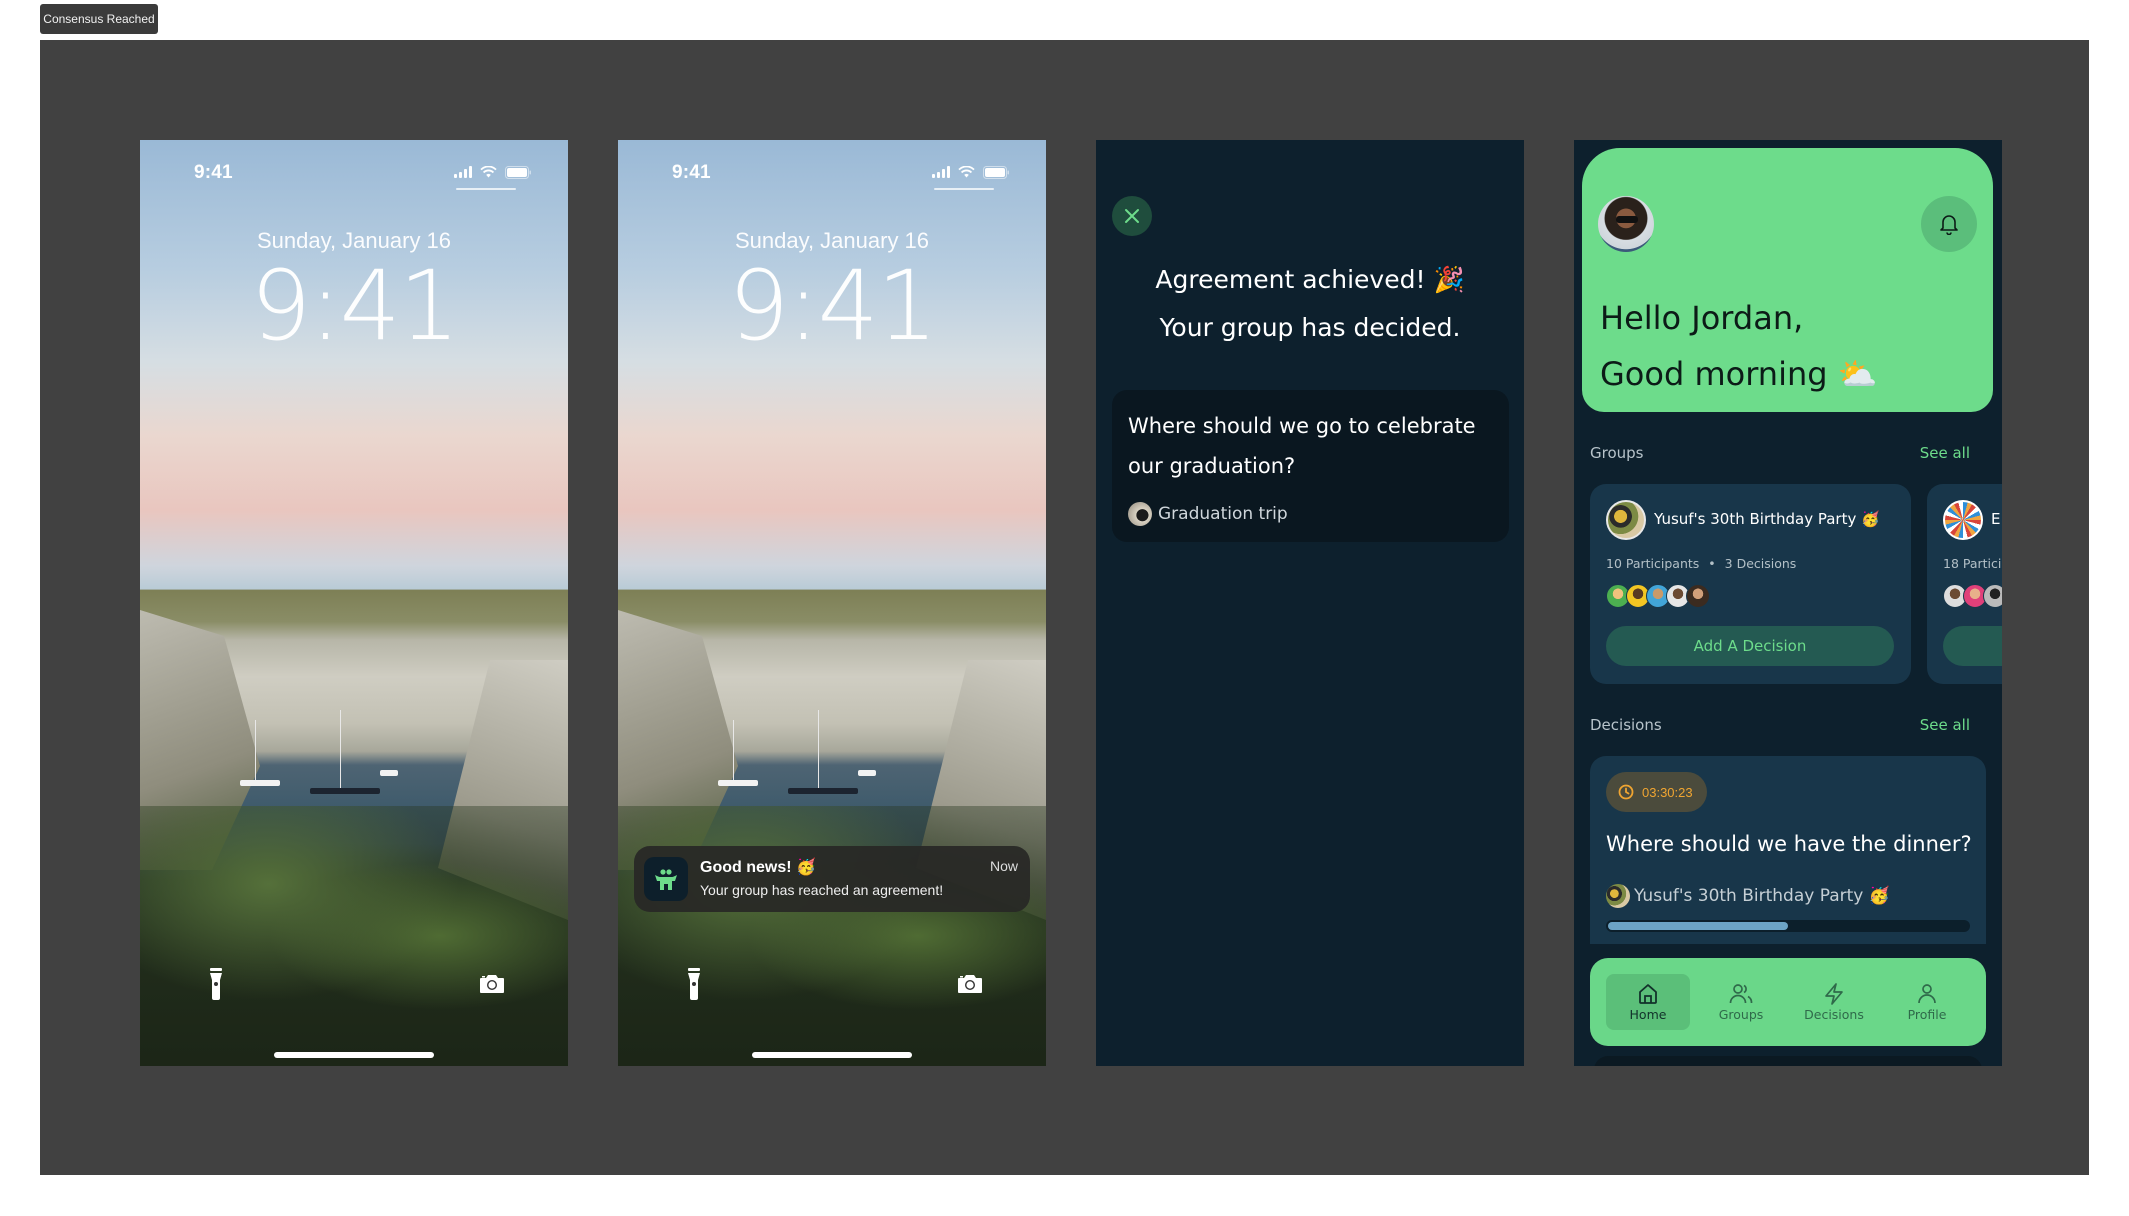  I want to click on decisions-count: 3 Decisions, so click(1760, 563).